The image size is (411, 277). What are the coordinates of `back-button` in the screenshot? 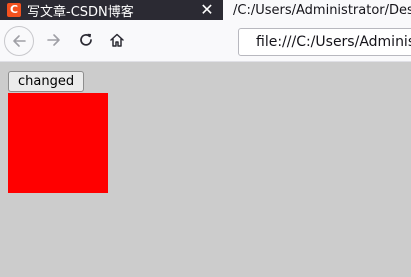 It's located at (19, 41).